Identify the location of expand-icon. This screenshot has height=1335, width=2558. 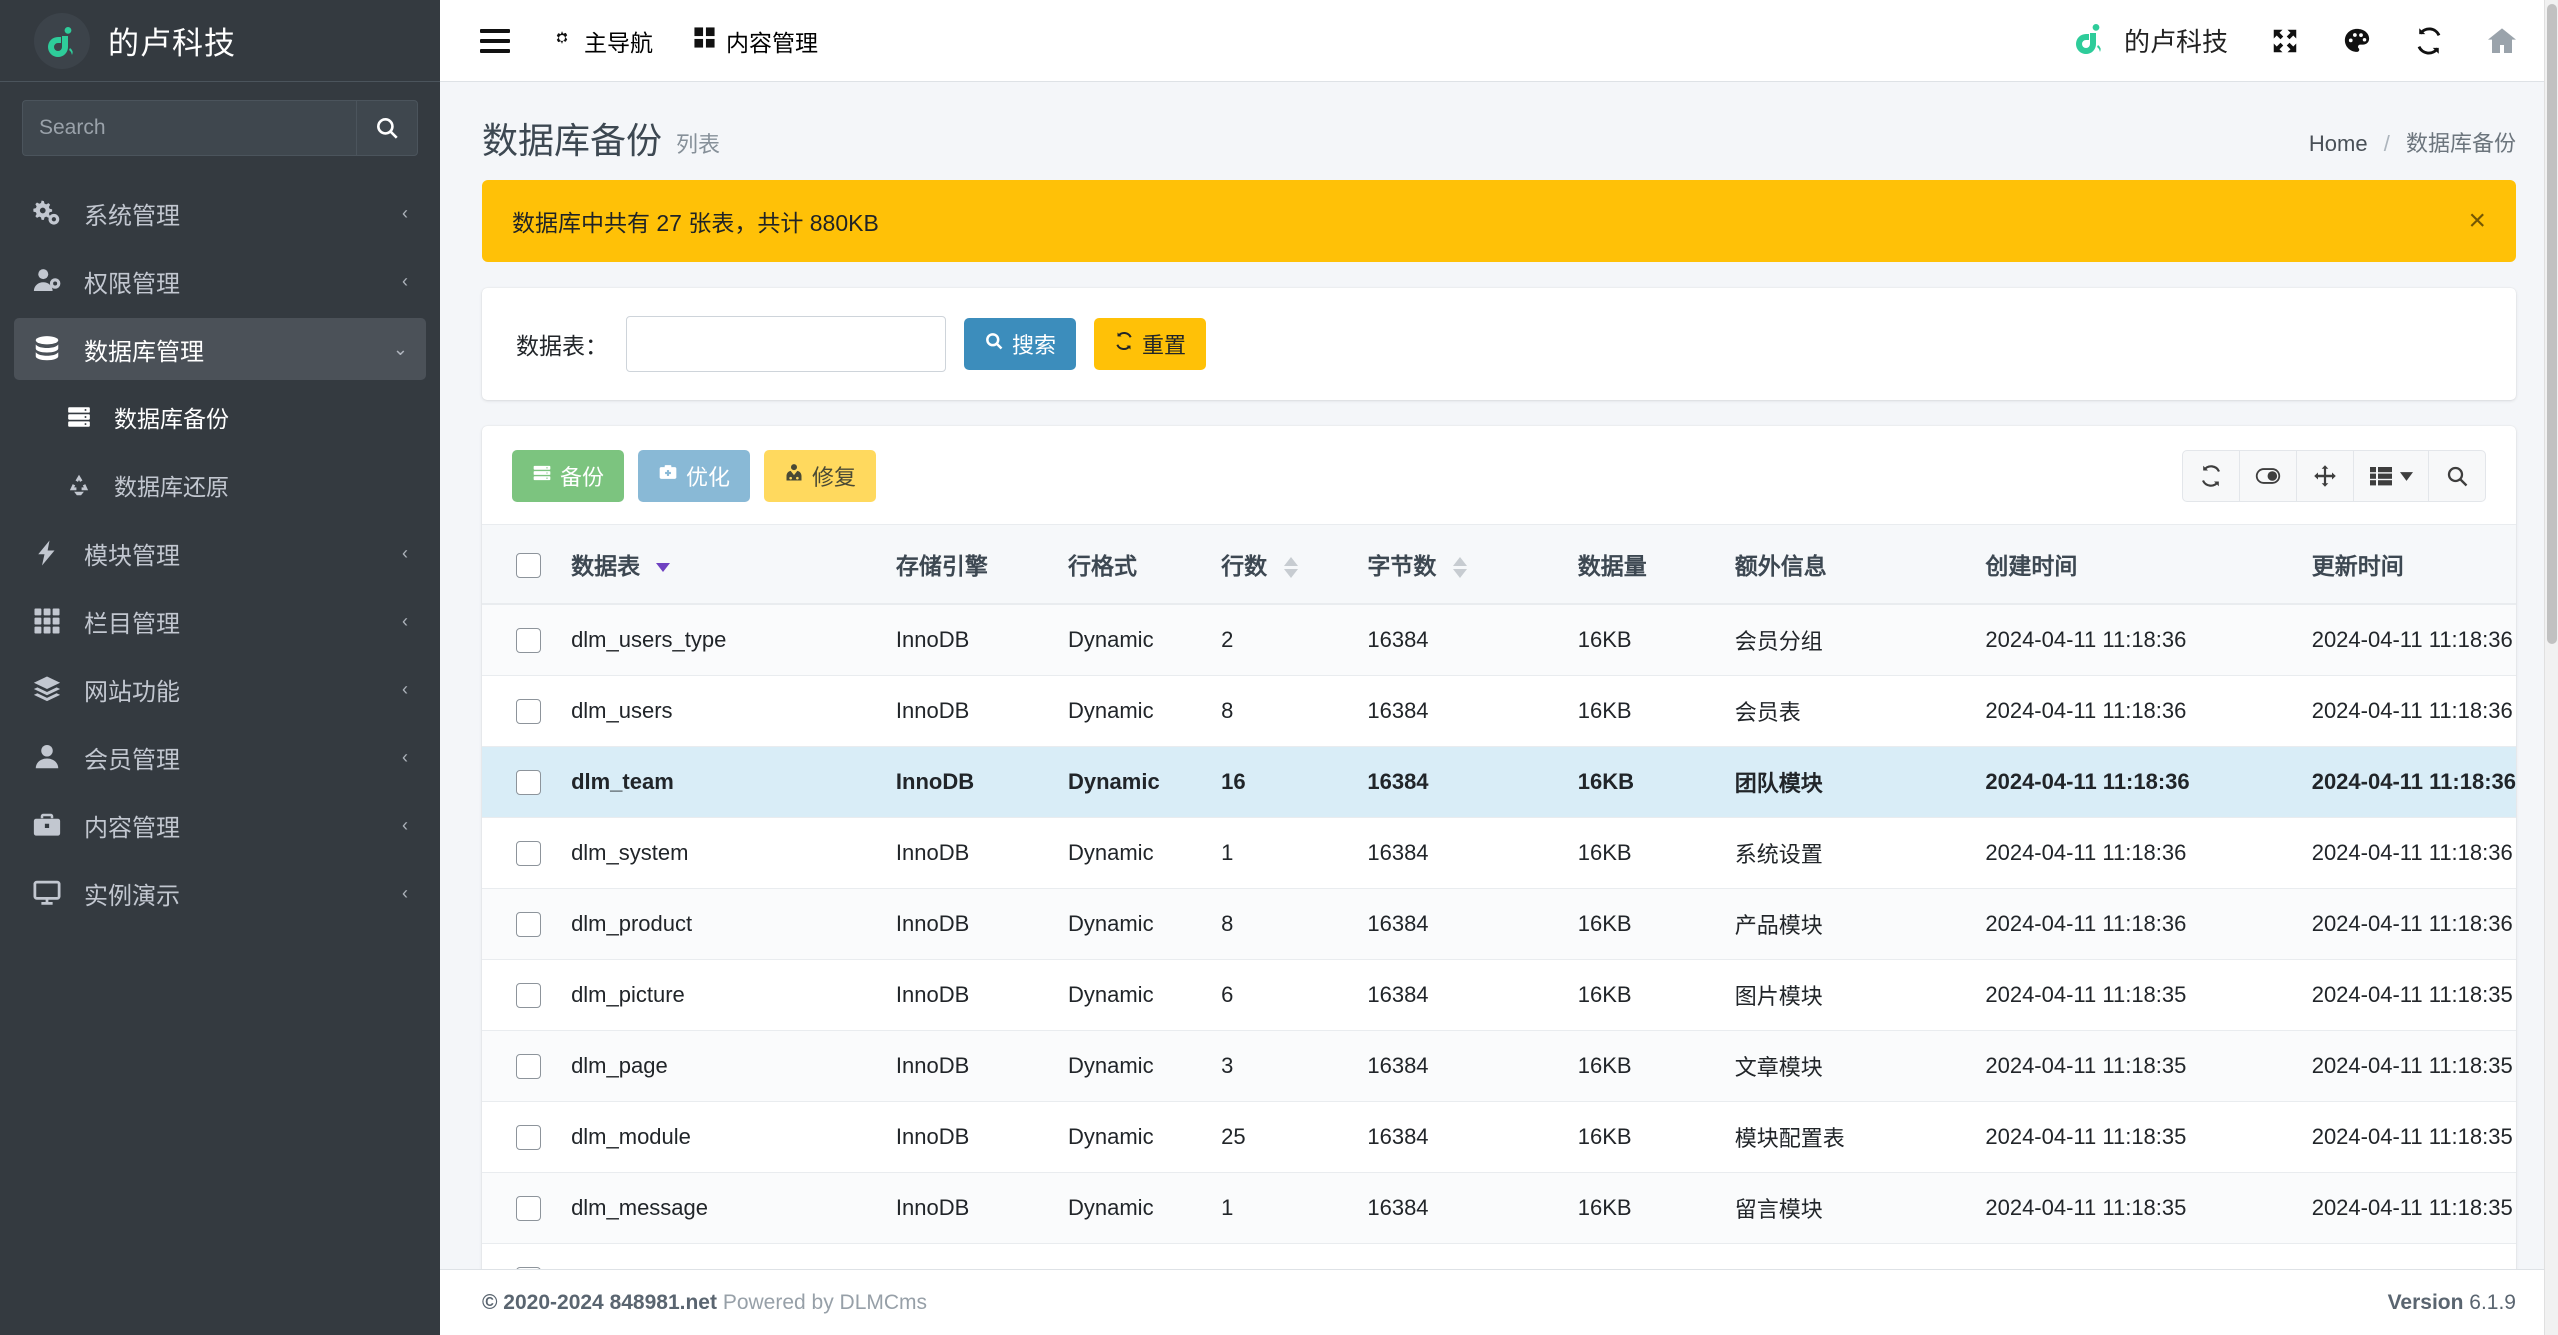
(2285, 41).